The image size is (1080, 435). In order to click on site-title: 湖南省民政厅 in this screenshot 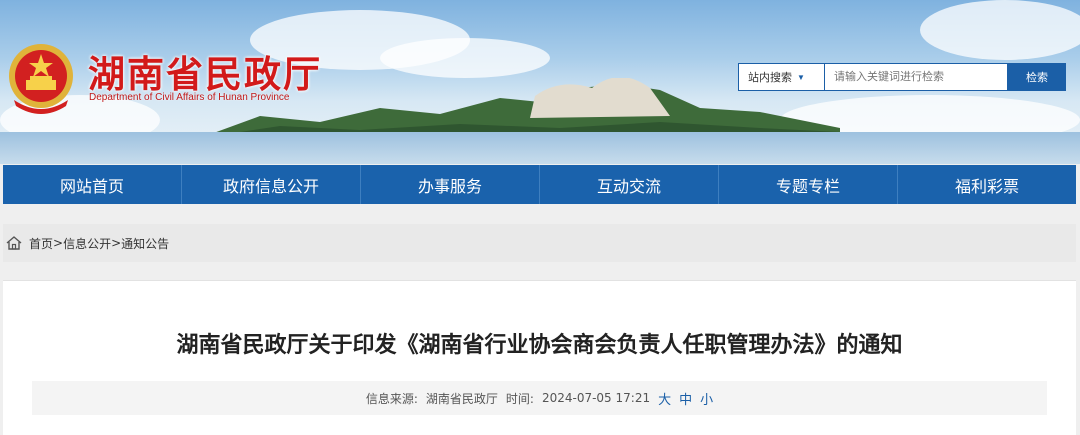, I will do `click(205, 74)`.